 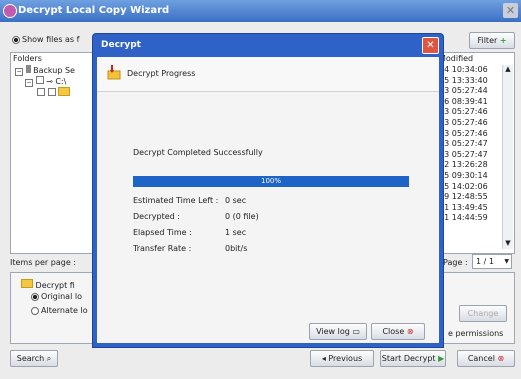 I want to click on previous-button: ◂ Previous, so click(x=342, y=358).